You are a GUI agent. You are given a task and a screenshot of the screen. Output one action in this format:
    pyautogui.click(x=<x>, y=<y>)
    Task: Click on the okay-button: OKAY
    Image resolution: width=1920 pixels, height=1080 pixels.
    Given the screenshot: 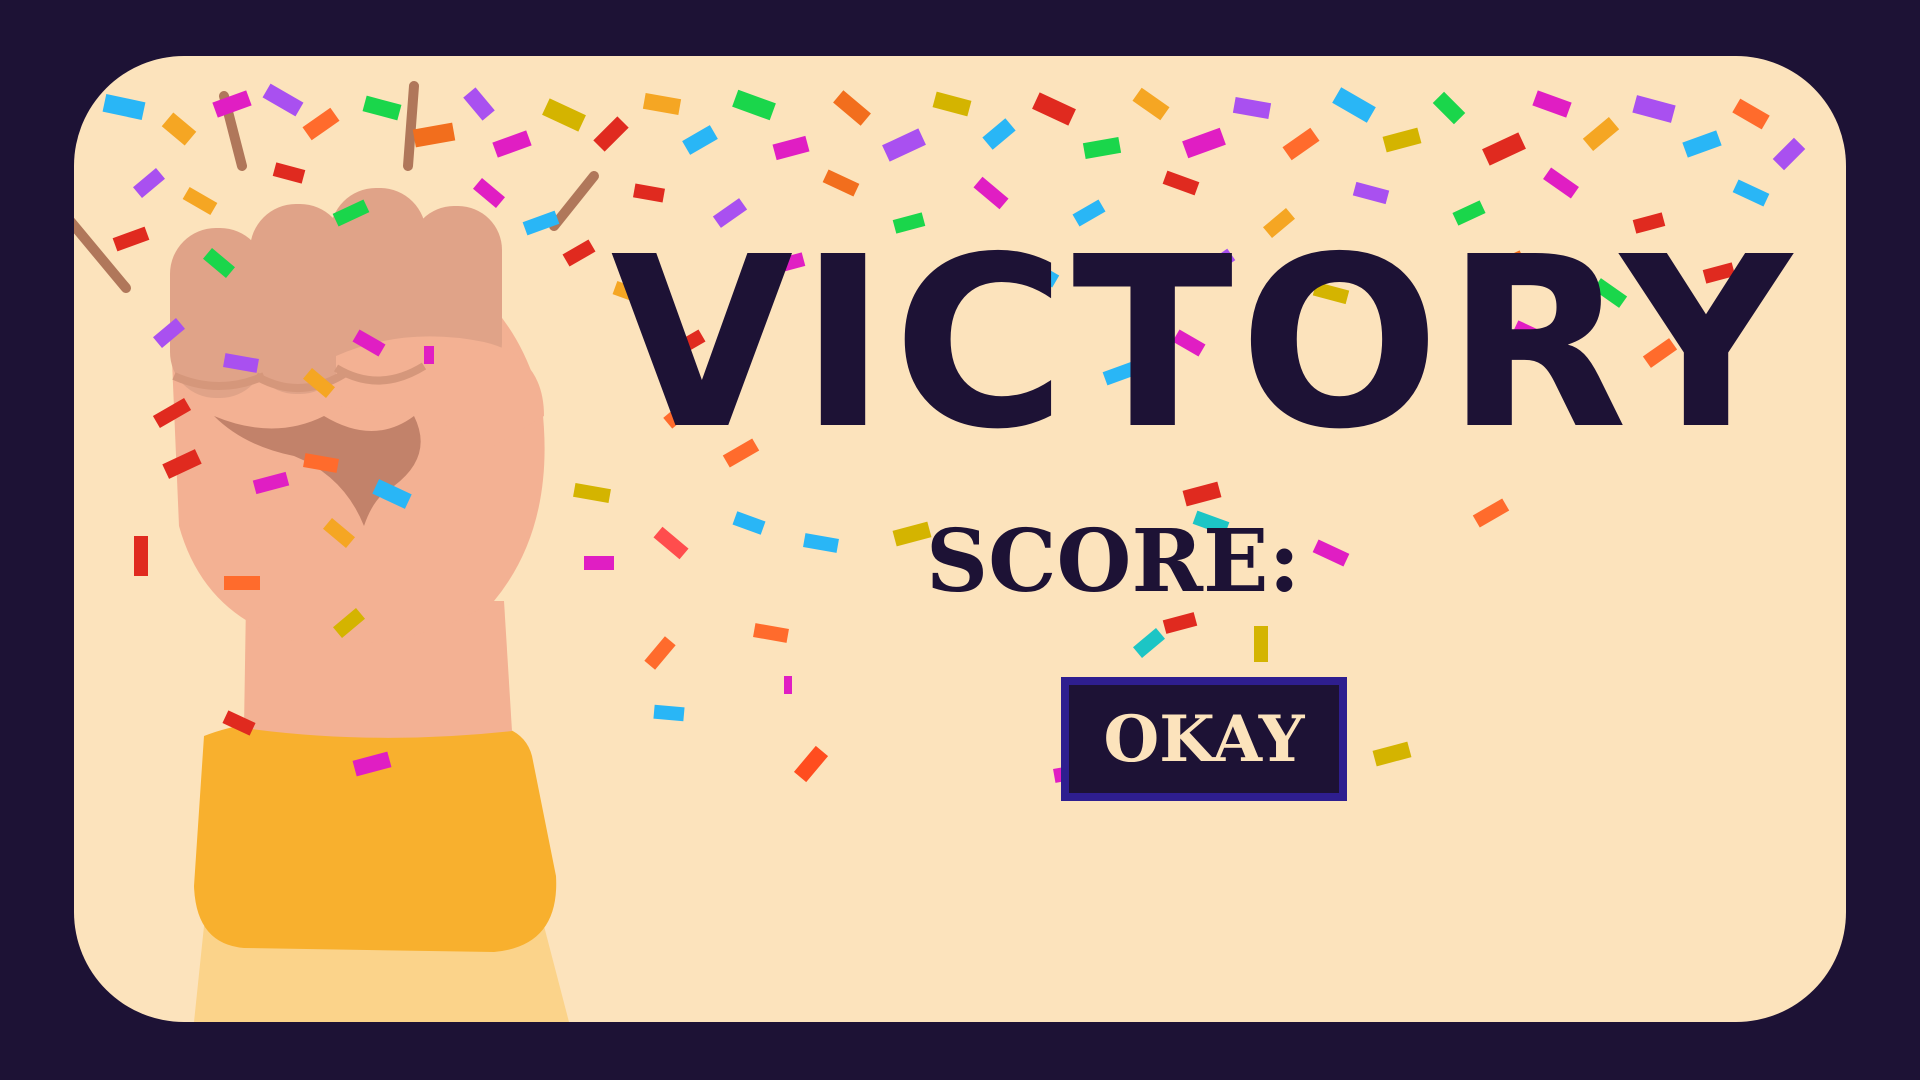 What is the action you would take?
    pyautogui.click(x=1204, y=739)
    